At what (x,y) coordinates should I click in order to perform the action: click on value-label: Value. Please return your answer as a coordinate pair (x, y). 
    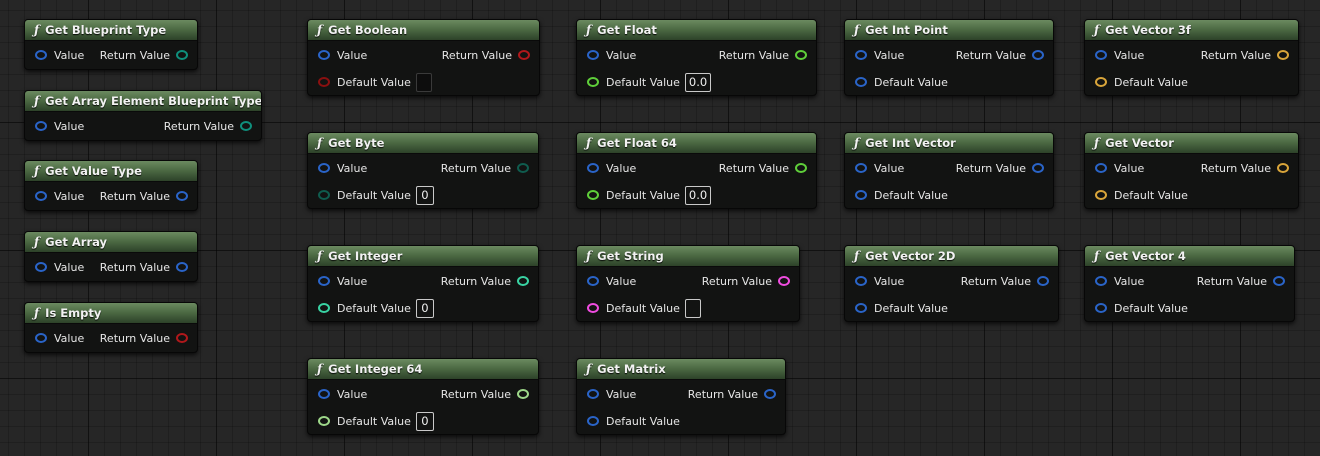
    Looking at the image, I should click on (69, 338).